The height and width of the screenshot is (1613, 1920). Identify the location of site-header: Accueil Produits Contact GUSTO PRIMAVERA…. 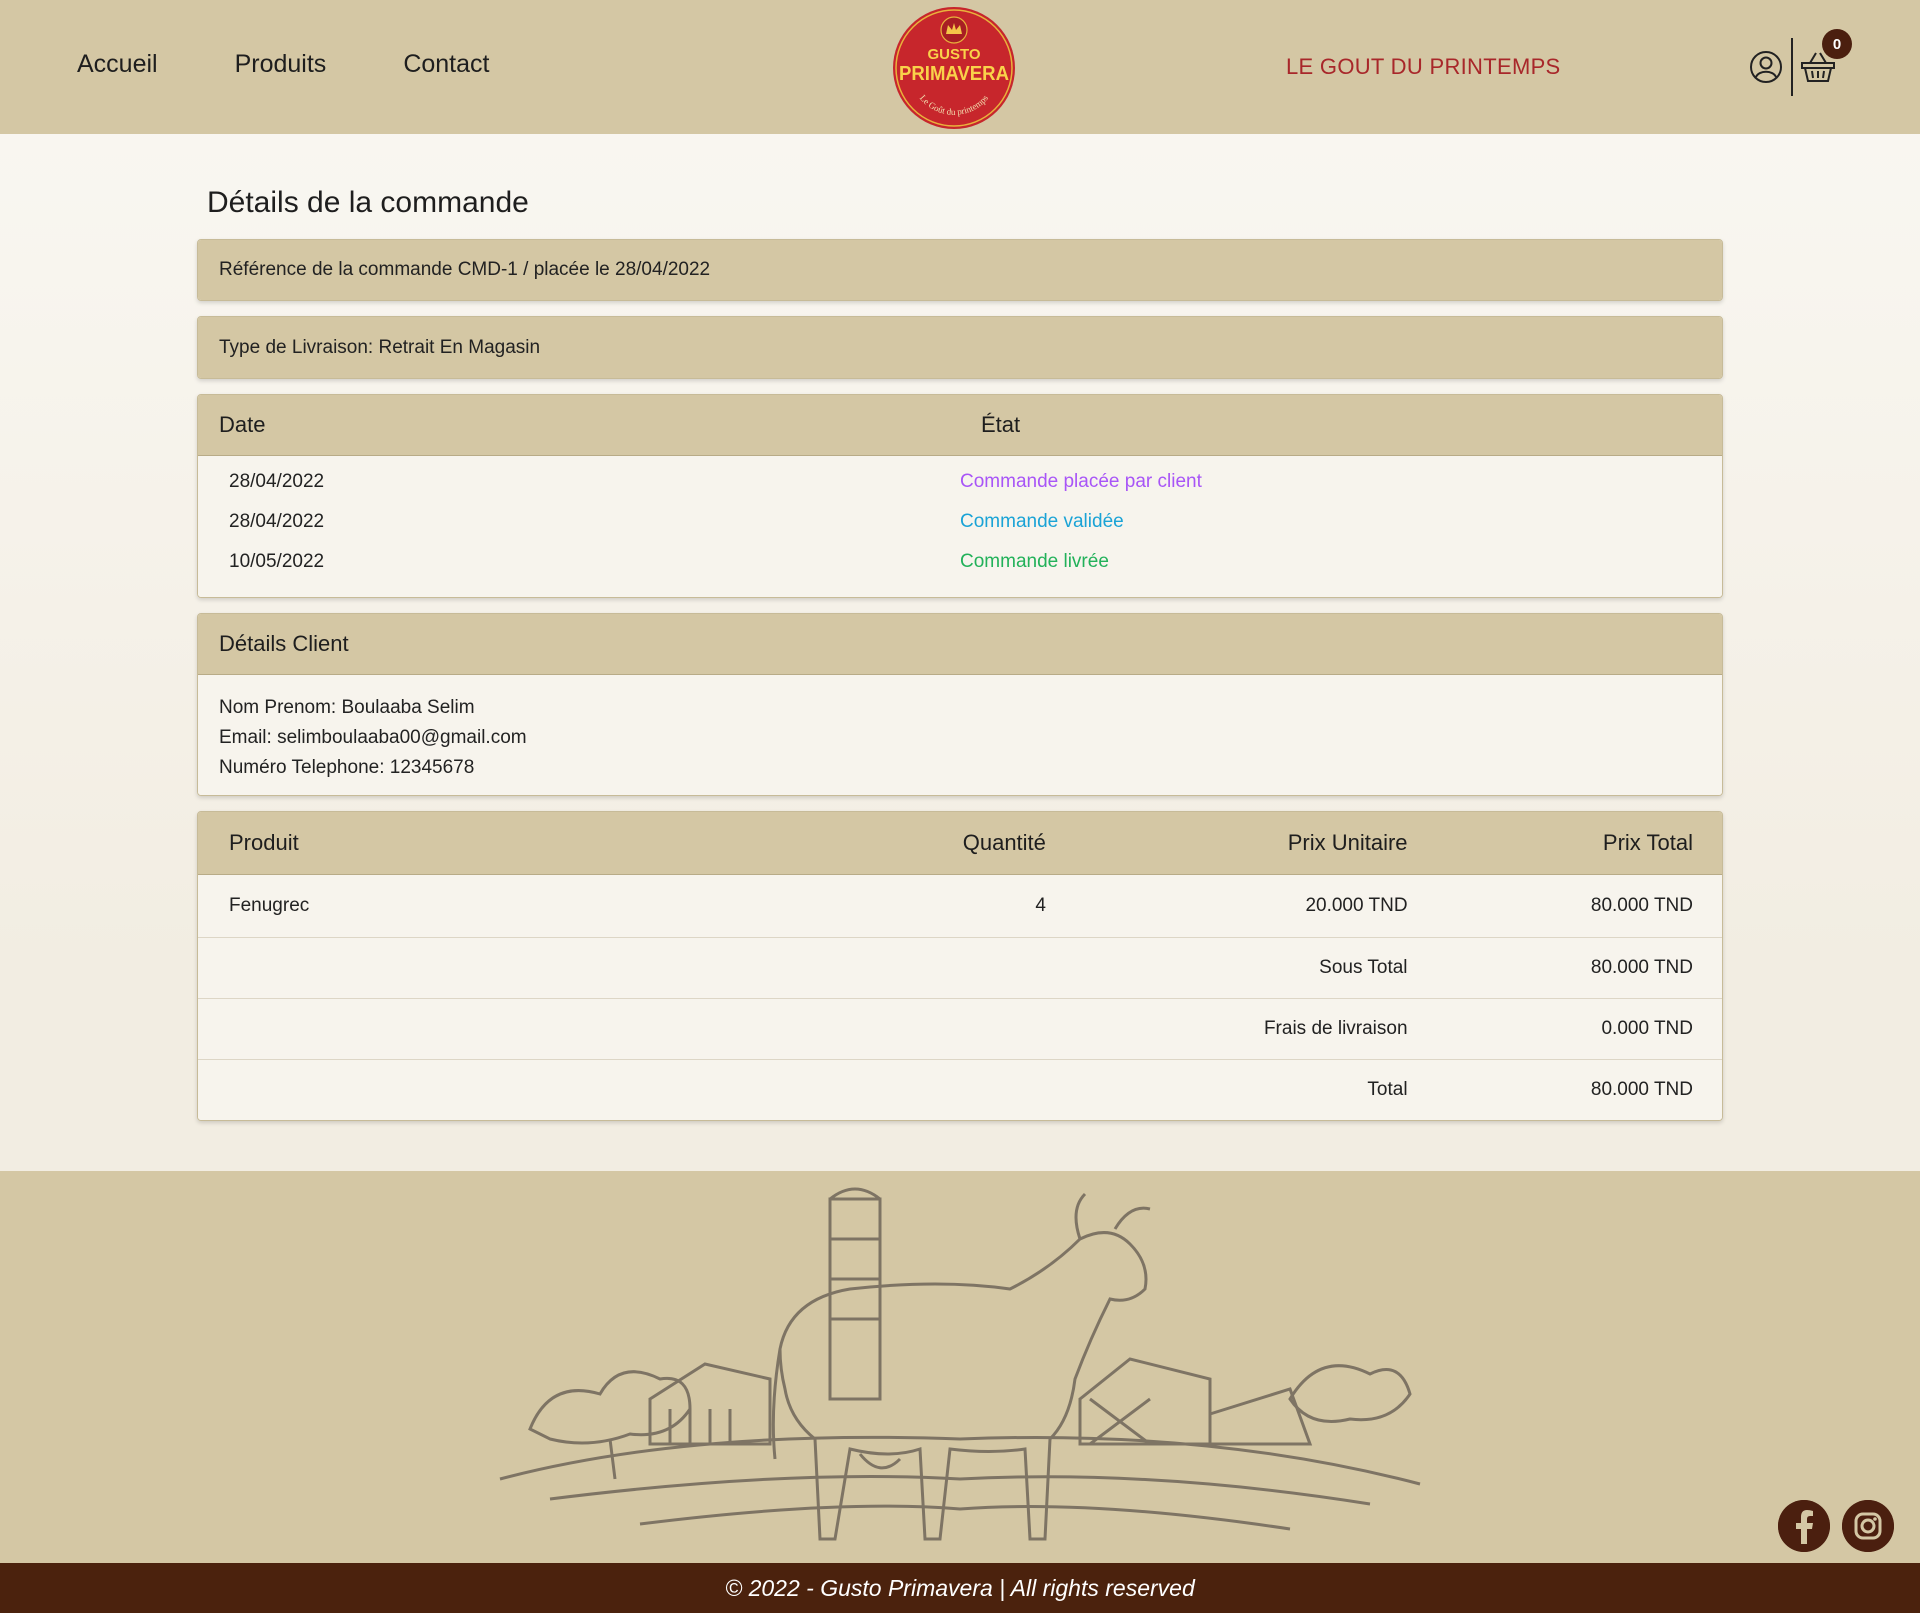
(960, 67).